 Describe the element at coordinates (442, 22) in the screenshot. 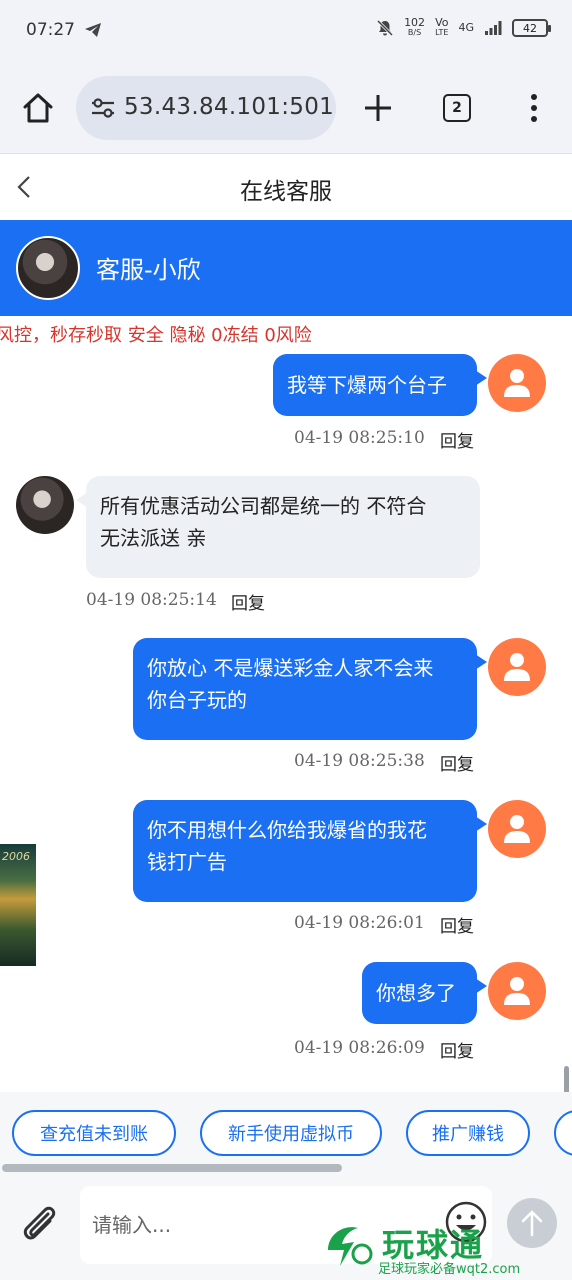

I see `volte-top: Vo` at that location.